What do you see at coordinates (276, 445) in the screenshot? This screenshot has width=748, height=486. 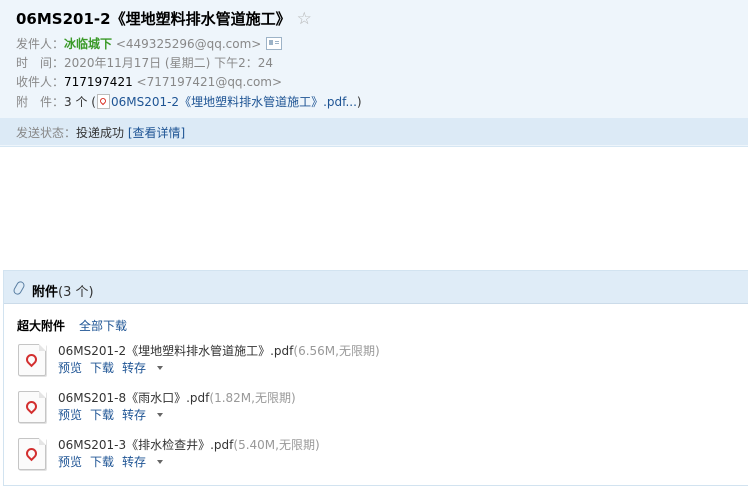 I see `attachment-meta: (5.40M,无限期)` at bounding box center [276, 445].